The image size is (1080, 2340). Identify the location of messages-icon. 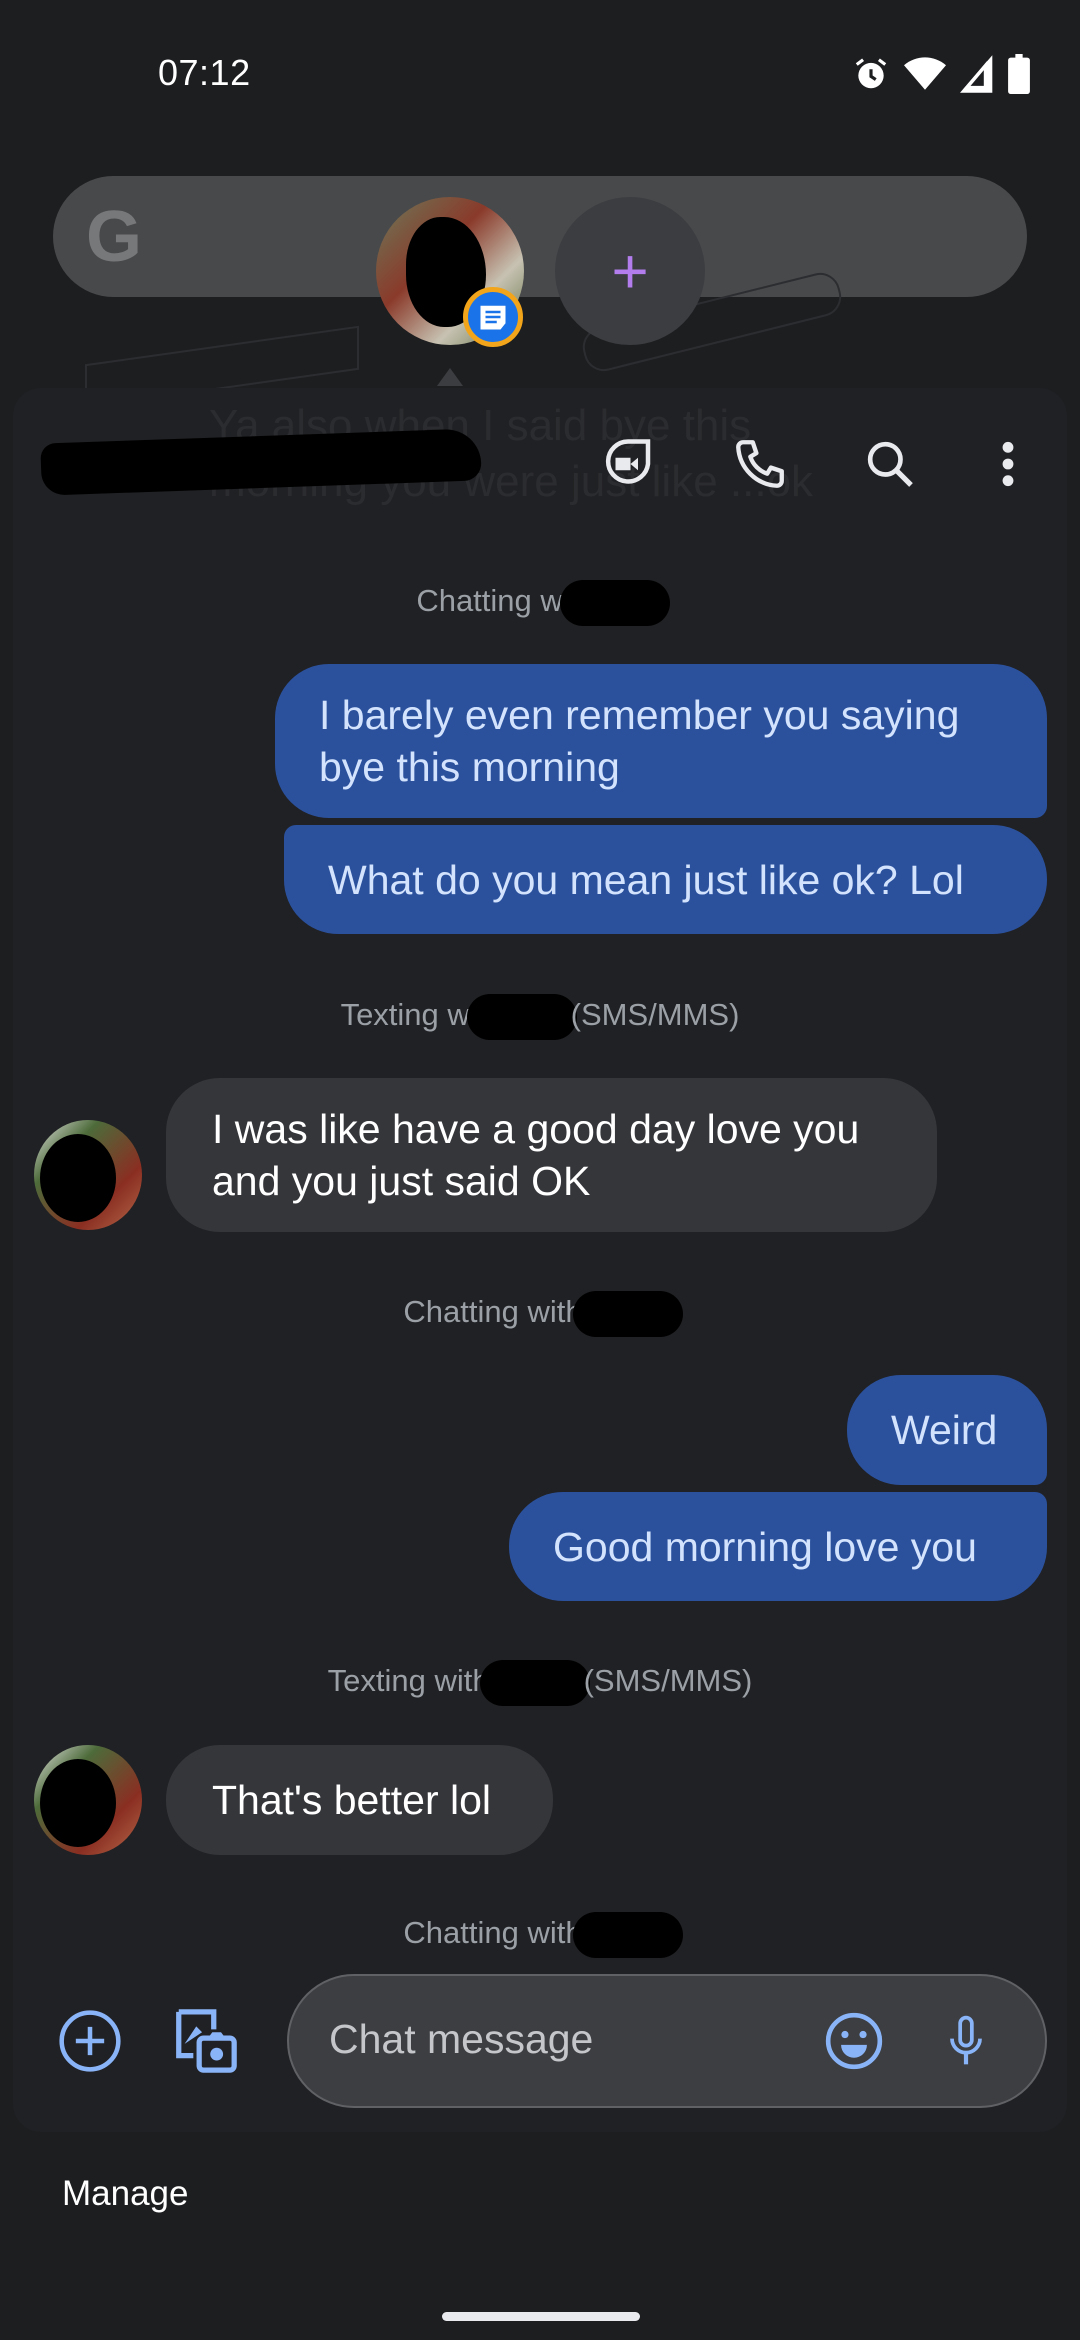
(493, 317).